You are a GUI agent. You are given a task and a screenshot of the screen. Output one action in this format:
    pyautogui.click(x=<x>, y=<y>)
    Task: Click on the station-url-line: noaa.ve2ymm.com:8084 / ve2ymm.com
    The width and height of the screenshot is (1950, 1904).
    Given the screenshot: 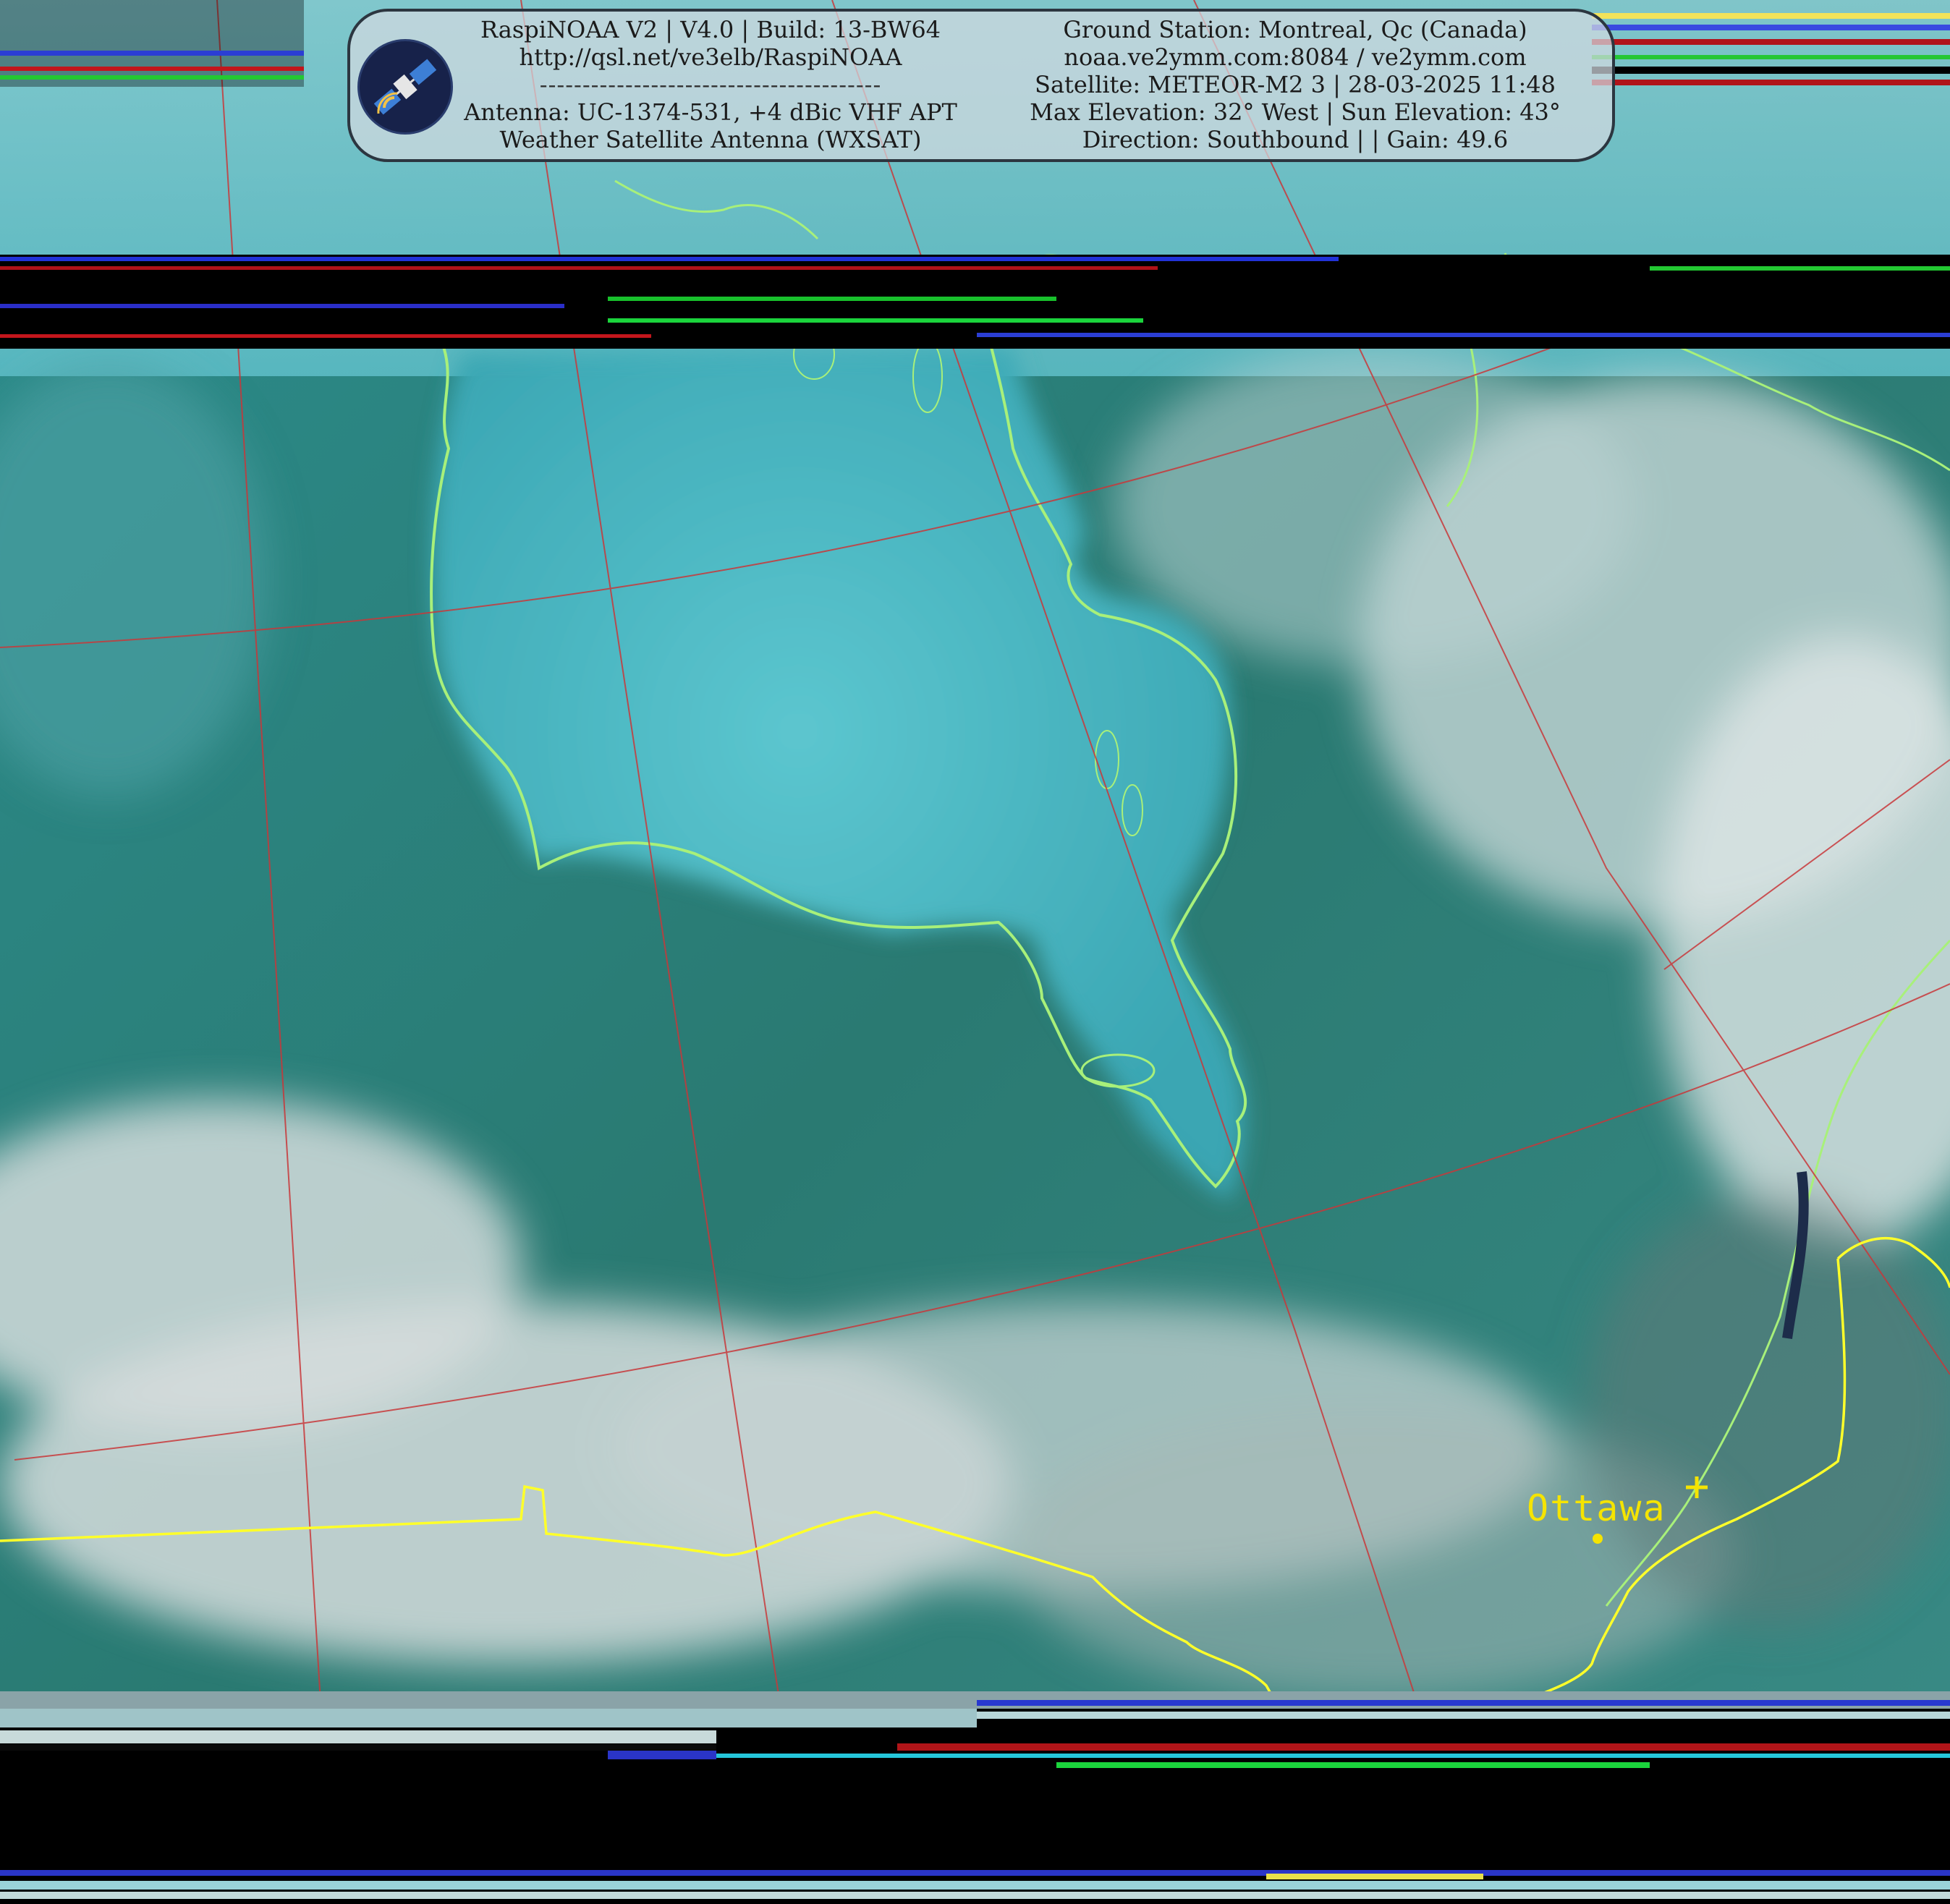 What is the action you would take?
    pyautogui.click(x=1295, y=57)
    